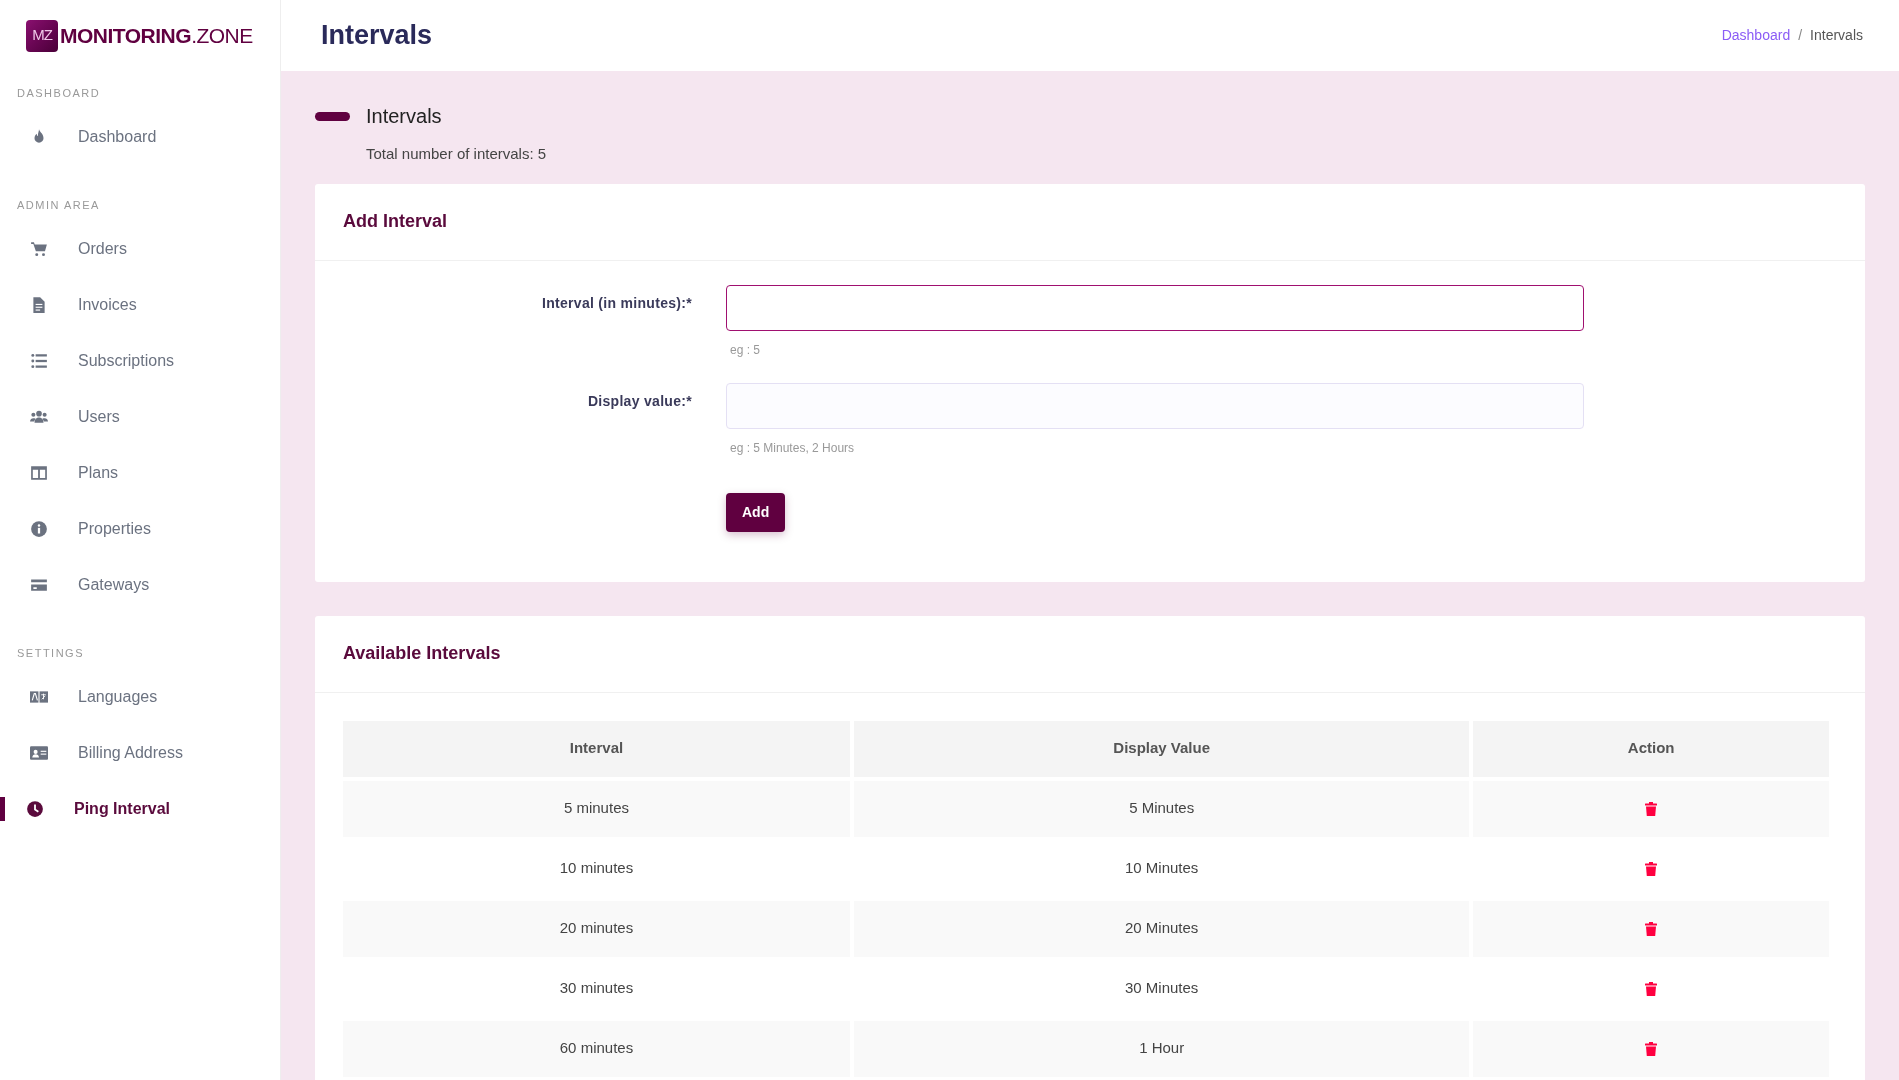 This screenshot has height=1080, width=1899. What do you see at coordinates (756, 512) in the screenshot?
I see `add-button: Add` at bounding box center [756, 512].